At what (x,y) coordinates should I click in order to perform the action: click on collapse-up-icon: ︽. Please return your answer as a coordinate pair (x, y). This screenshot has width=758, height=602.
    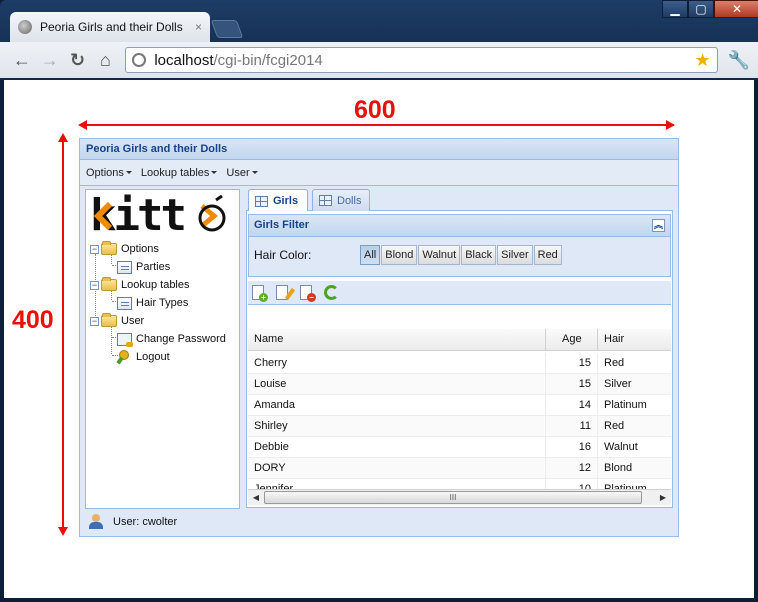
    Looking at the image, I should click on (658, 225).